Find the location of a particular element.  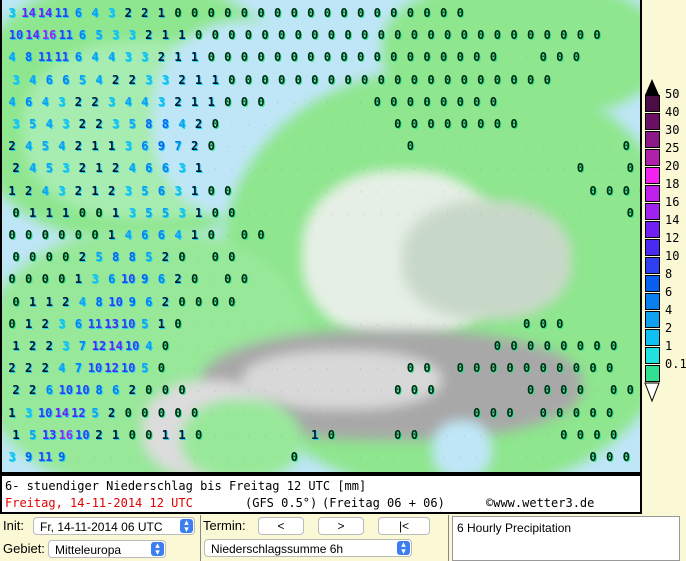

caption-model: (GFS 0.5°) is located at coordinates (281, 503).